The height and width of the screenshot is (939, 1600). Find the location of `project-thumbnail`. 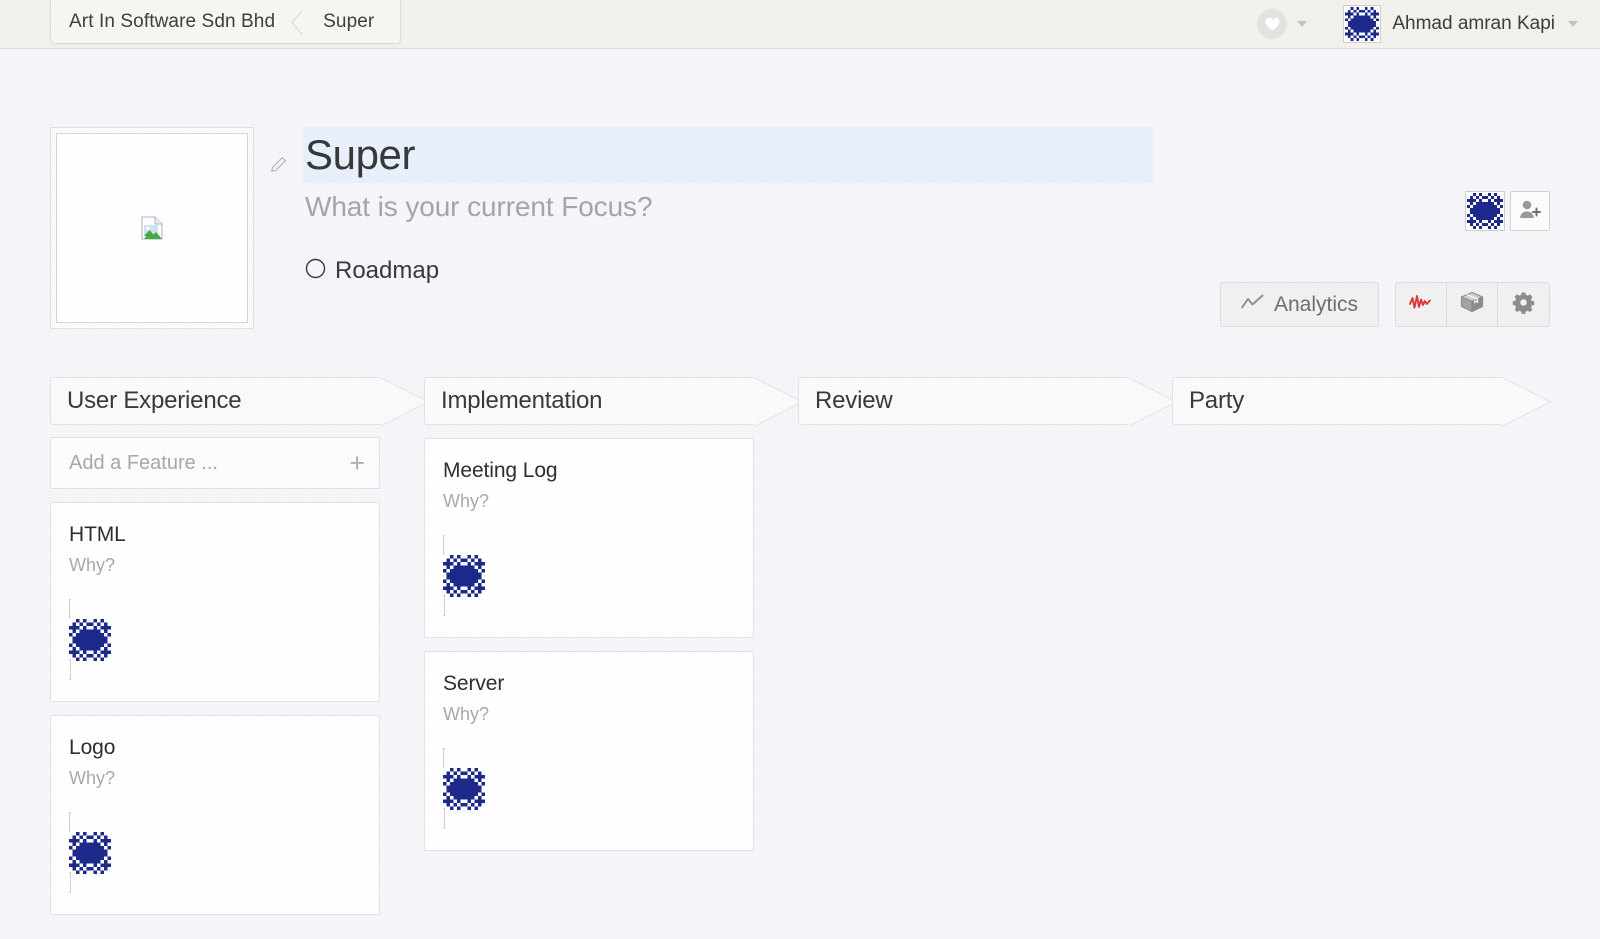

project-thumbnail is located at coordinates (152, 228).